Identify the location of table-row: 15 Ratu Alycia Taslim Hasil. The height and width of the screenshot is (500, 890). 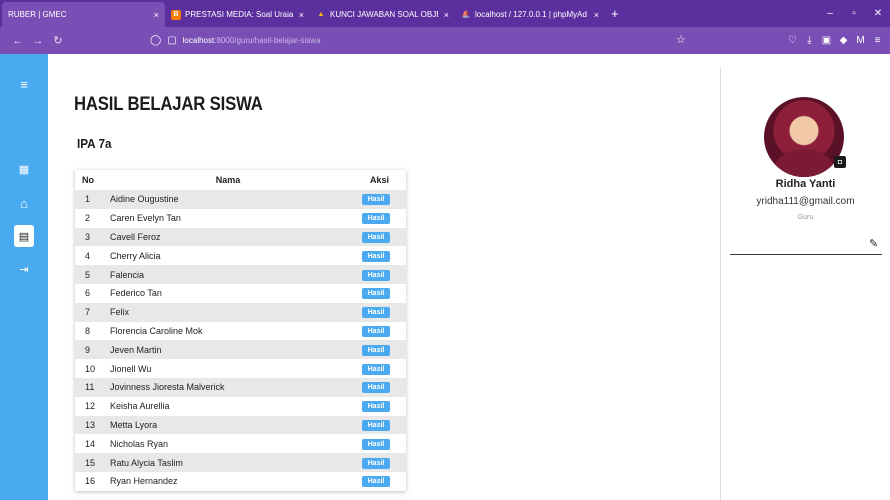
(240, 462).